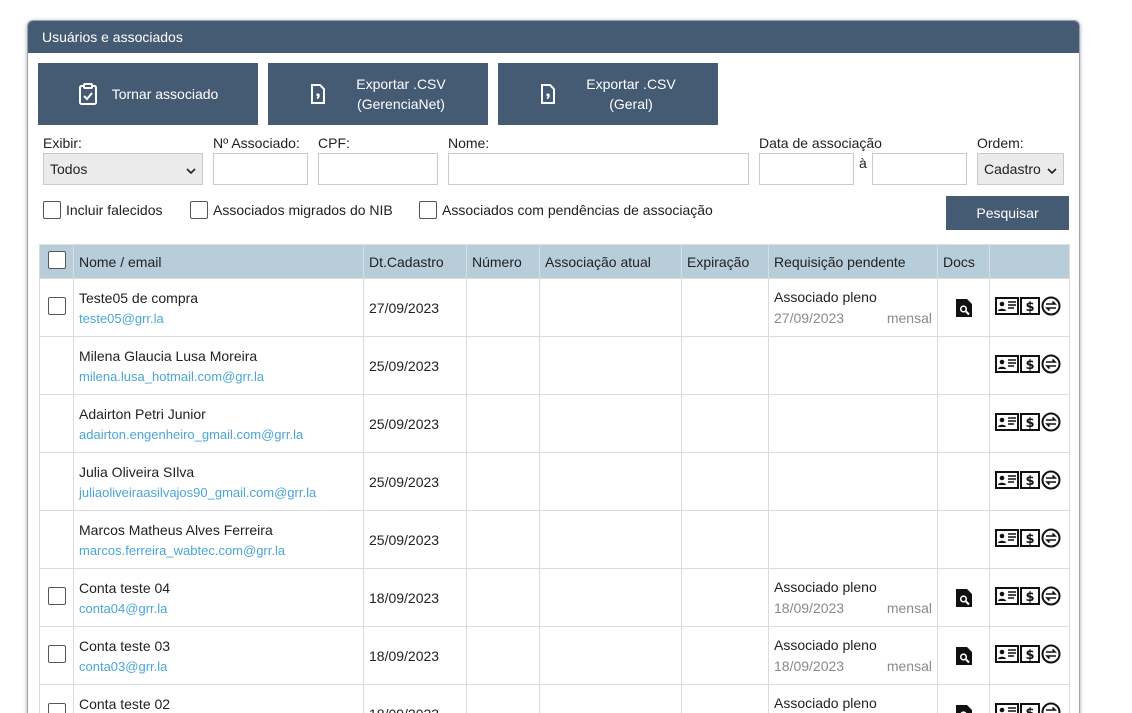 This screenshot has height=713, width=1132. I want to click on col-requisicao: Requisição pendente, so click(853, 261).